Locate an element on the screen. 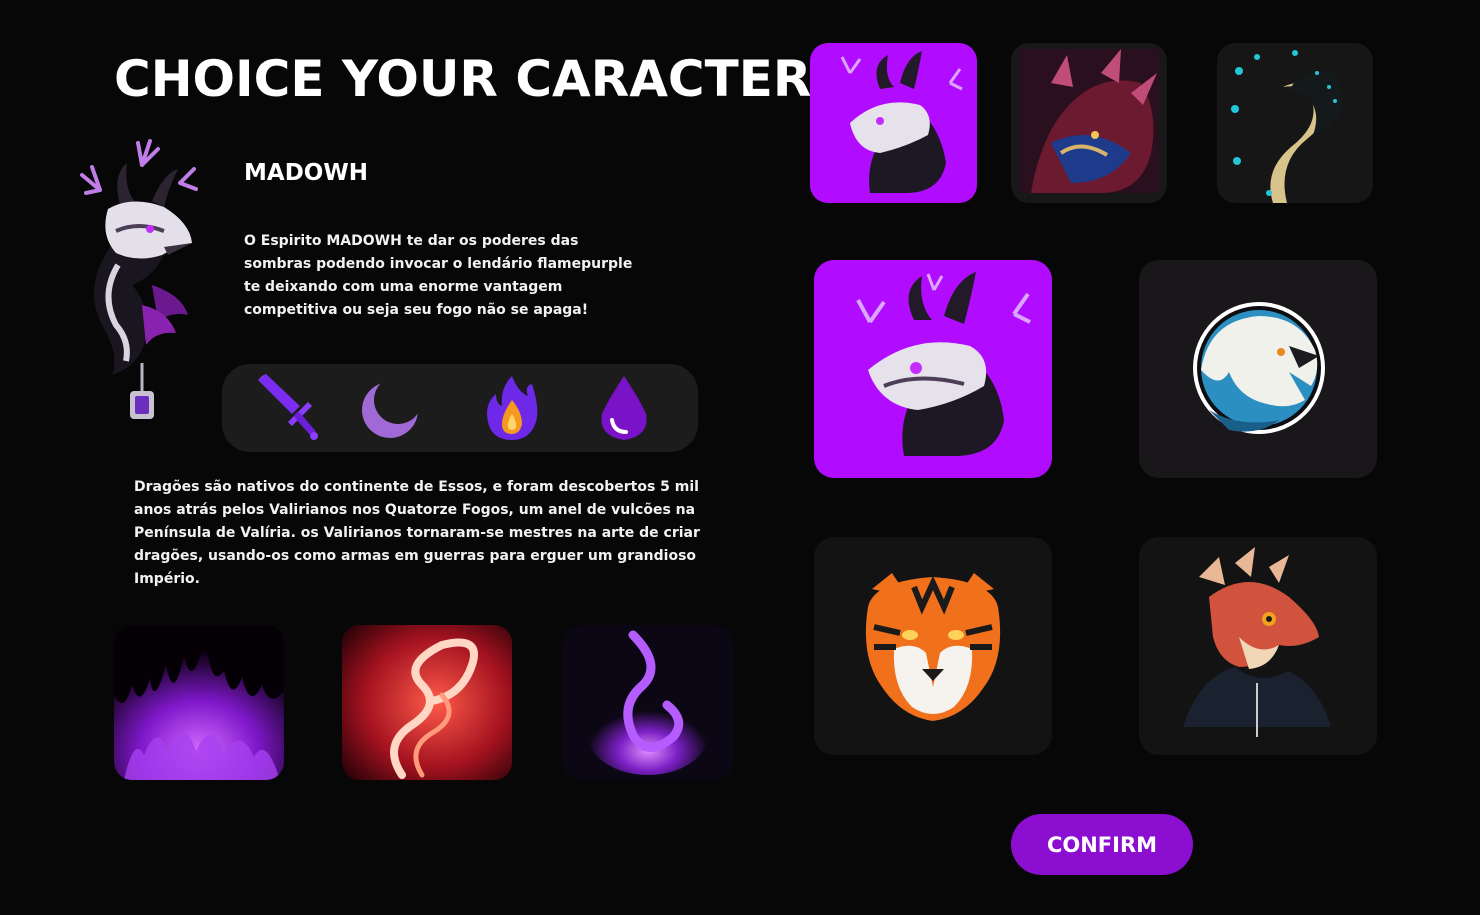 This screenshot has width=1480, height=915. violet-flame-image is located at coordinates (648, 702).